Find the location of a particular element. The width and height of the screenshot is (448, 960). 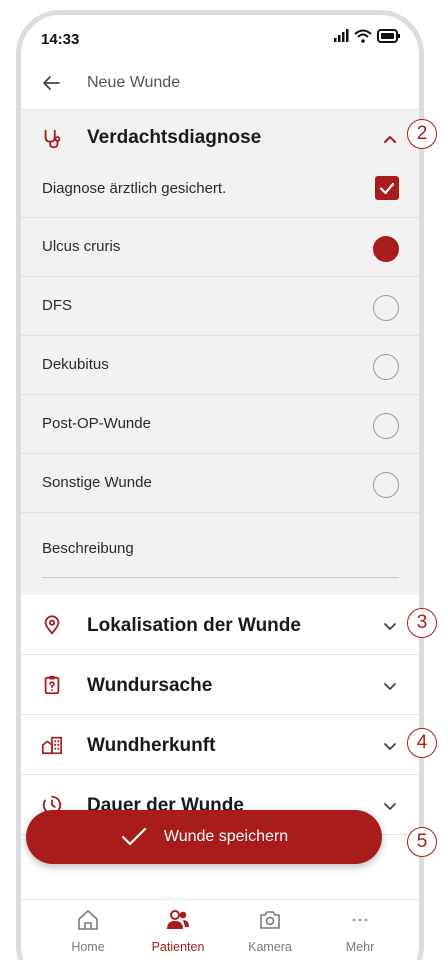

app-bar: Neue Wunde is located at coordinates (220, 85).